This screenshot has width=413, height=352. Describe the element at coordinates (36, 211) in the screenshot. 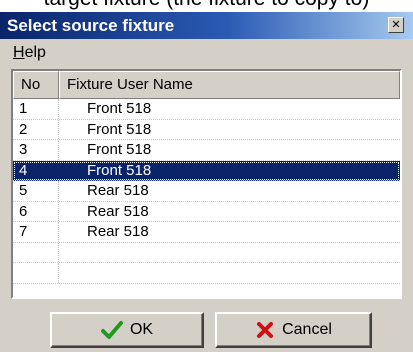

I see `fixture-number: 6` at that location.